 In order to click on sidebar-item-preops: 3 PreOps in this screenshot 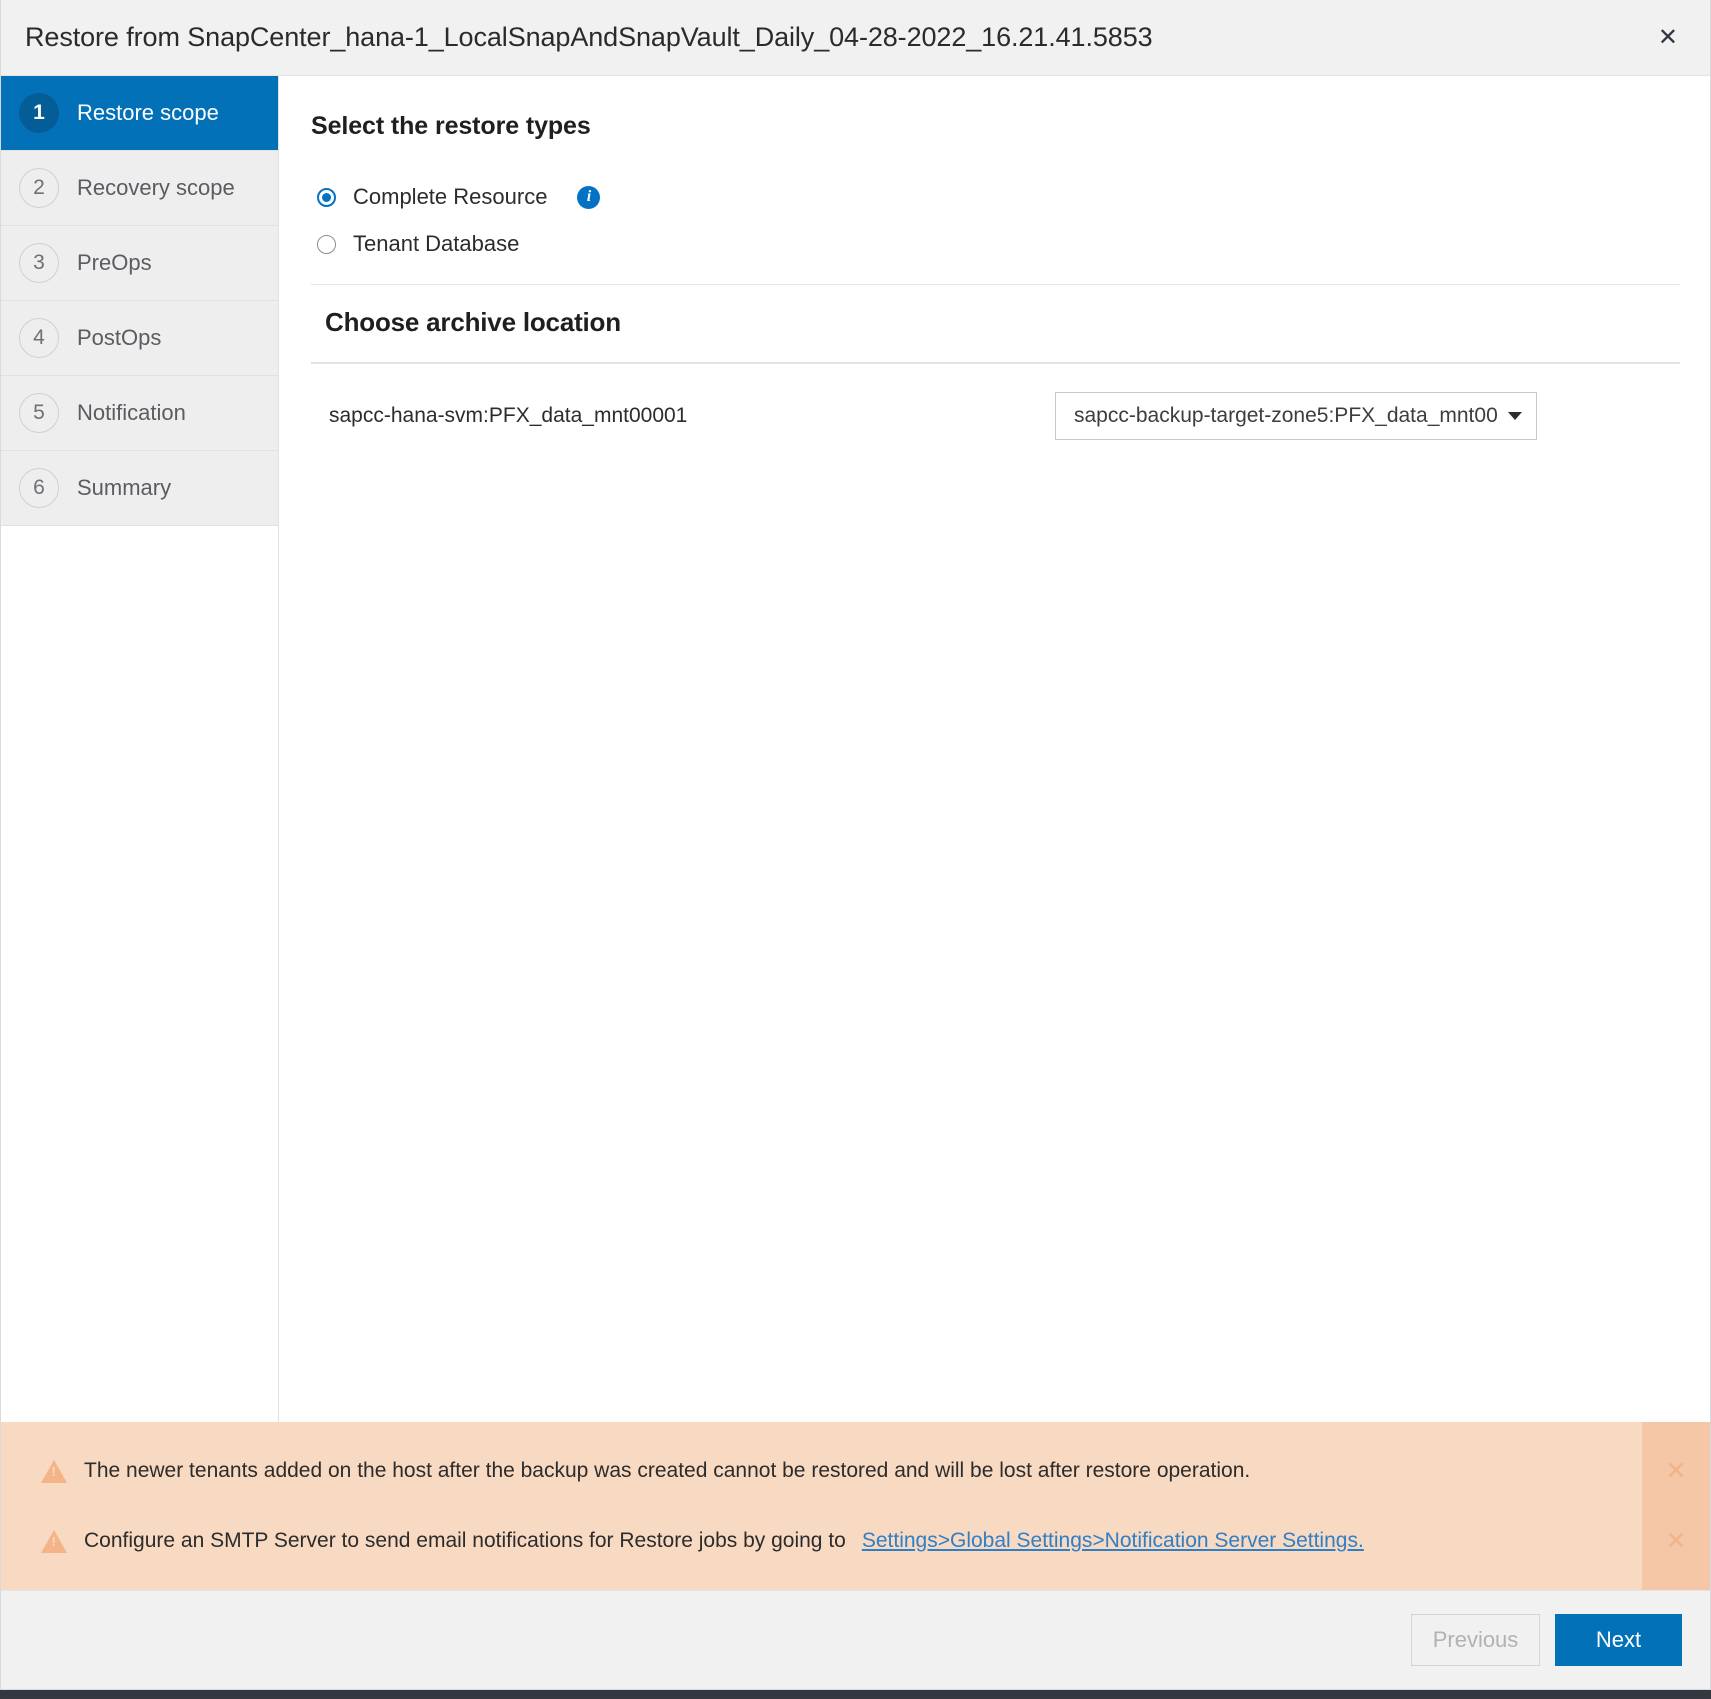, I will do `click(139, 263)`.